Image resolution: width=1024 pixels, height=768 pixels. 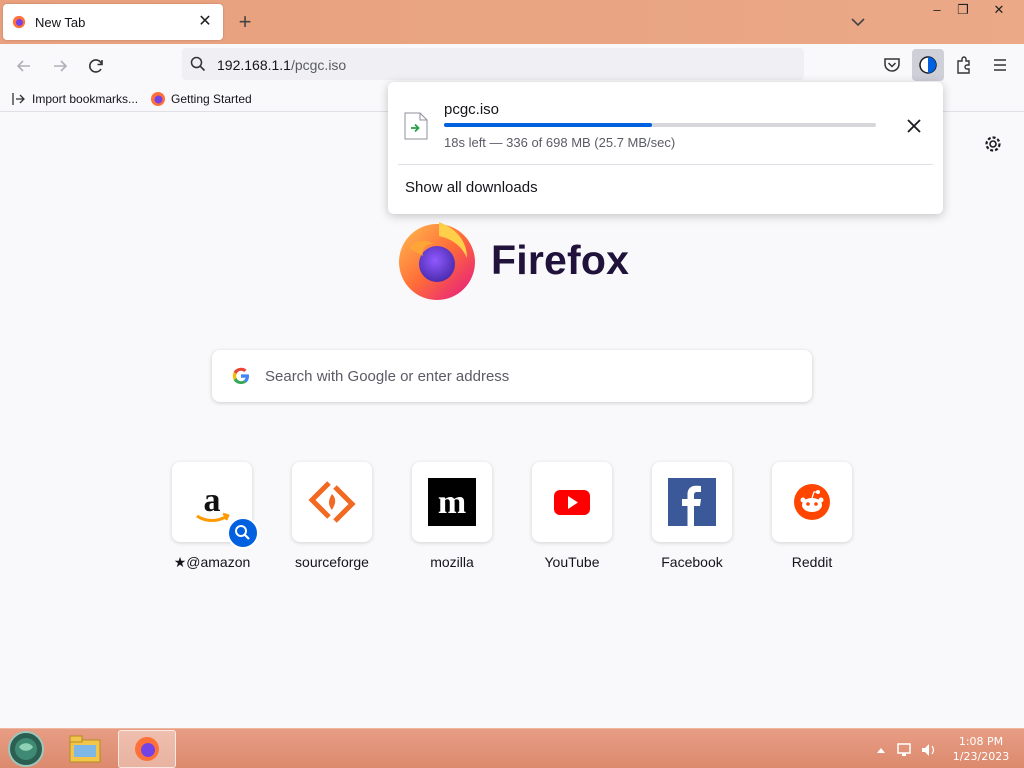 I want to click on top-site-tile: a, so click(x=215, y=505).